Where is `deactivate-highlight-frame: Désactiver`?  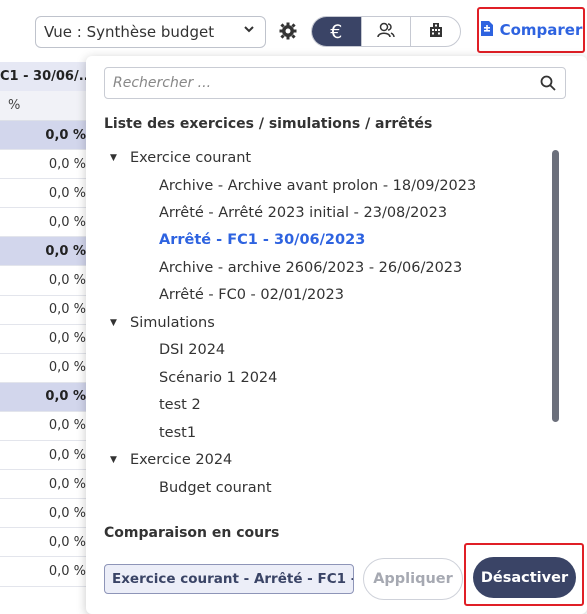 deactivate-highlight-frame: Désactiver is located at coordinates (524, 574).